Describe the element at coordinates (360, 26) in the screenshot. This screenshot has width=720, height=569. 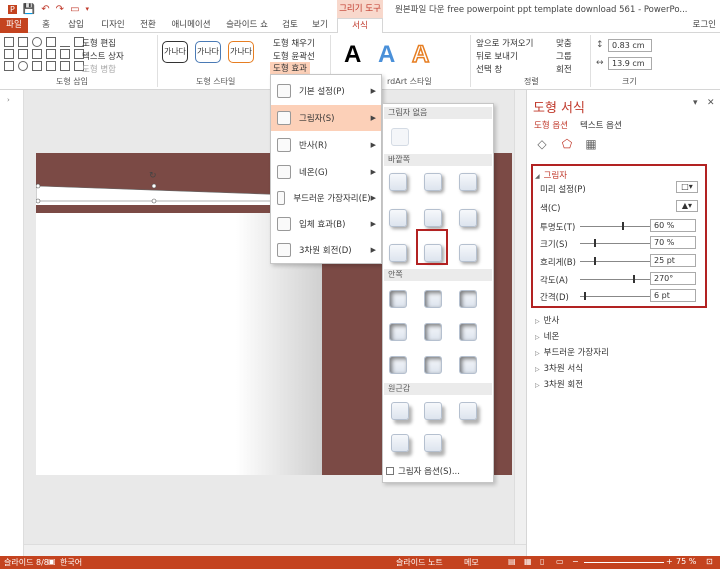
I see `tab-format: 서식` at that location.